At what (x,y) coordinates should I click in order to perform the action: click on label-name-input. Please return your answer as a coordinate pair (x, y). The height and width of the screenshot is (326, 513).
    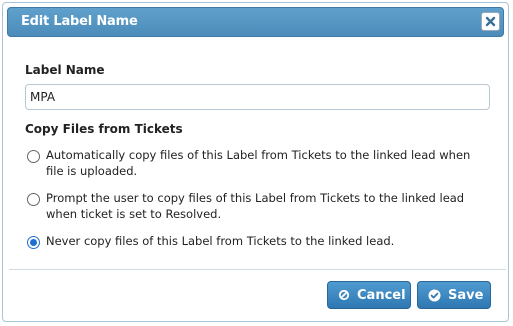
    Looking at the image, I should click on (257, 97).